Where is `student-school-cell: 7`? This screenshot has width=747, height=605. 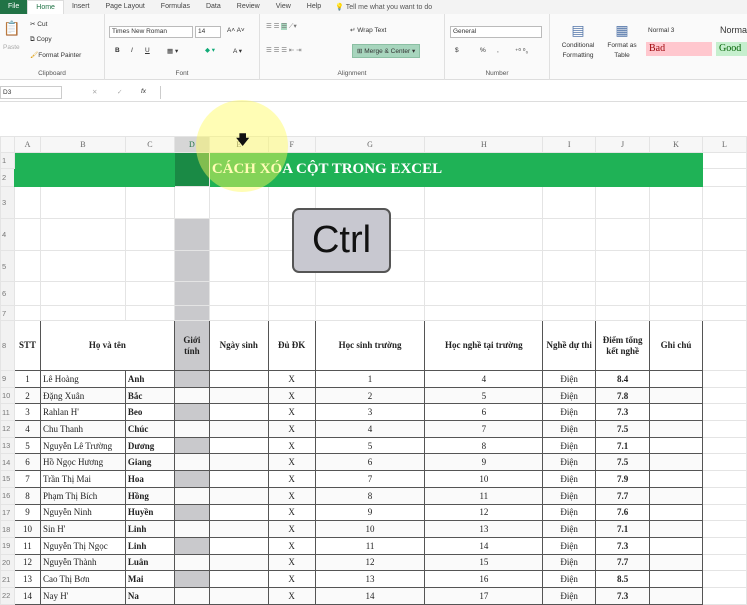 student-school-cell: 7 is located at coordinates (370, 479).